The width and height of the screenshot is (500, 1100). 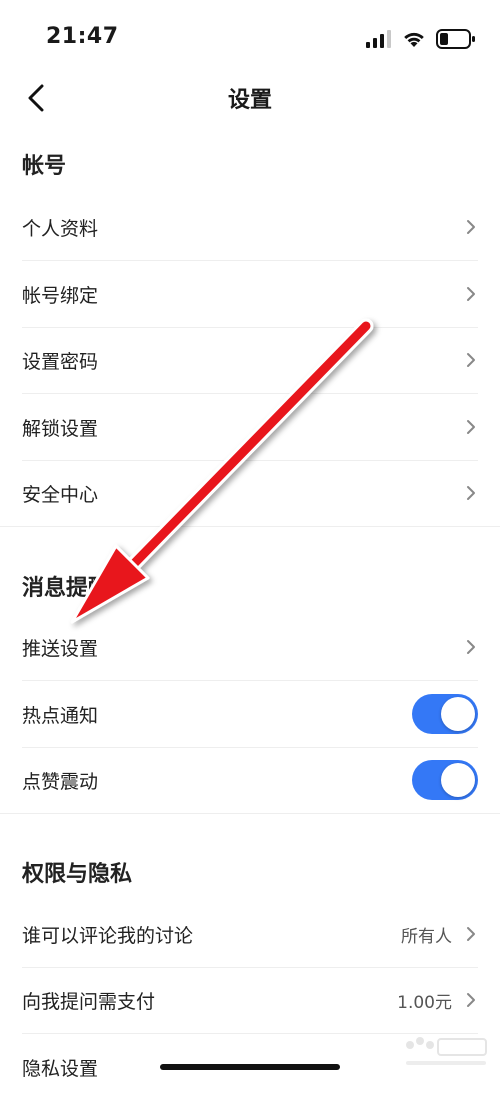 What do you see at coordinates (44, 166) in the screenshot?
I see `section-header-account: 帐号` at bounding box center [44, 166].